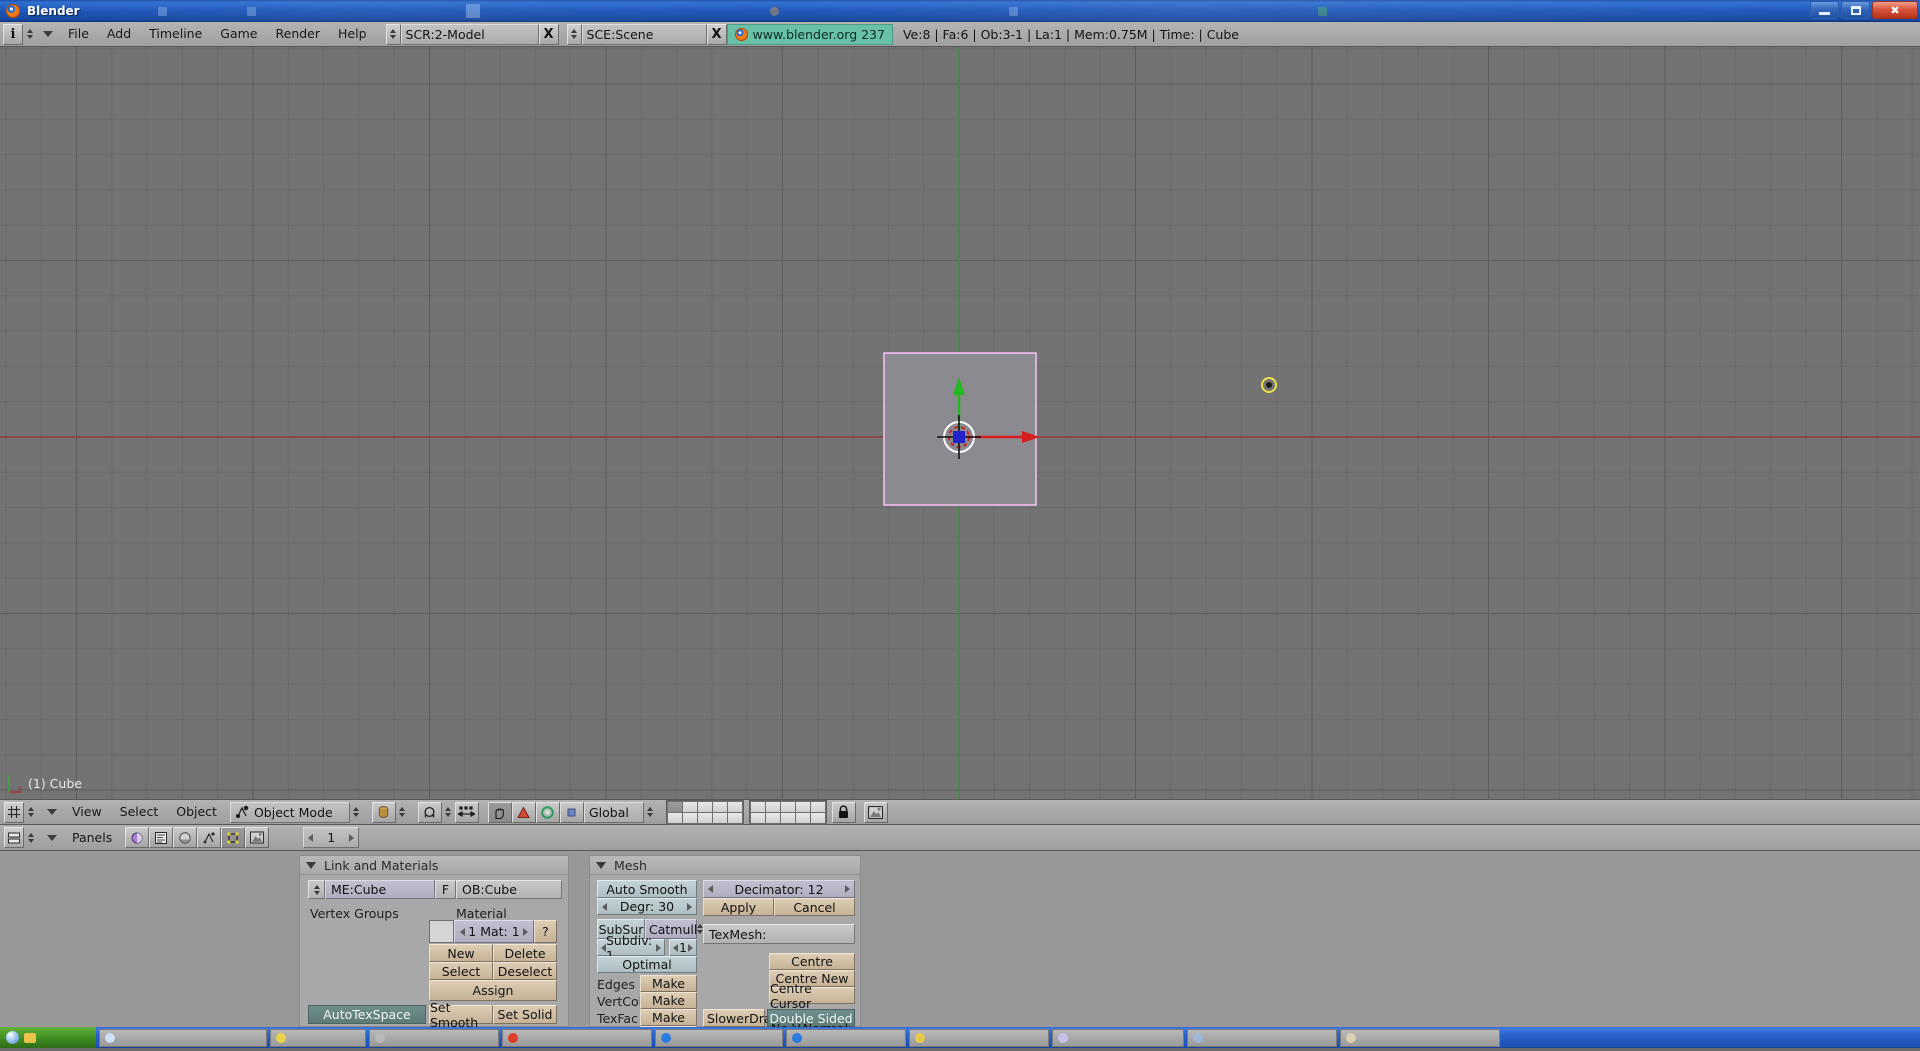 This screenshot has height=1051, width=1920. Describe the element at coordinates (725, 865) in the screenshot. I see `panel-header: Mesh` at that location.